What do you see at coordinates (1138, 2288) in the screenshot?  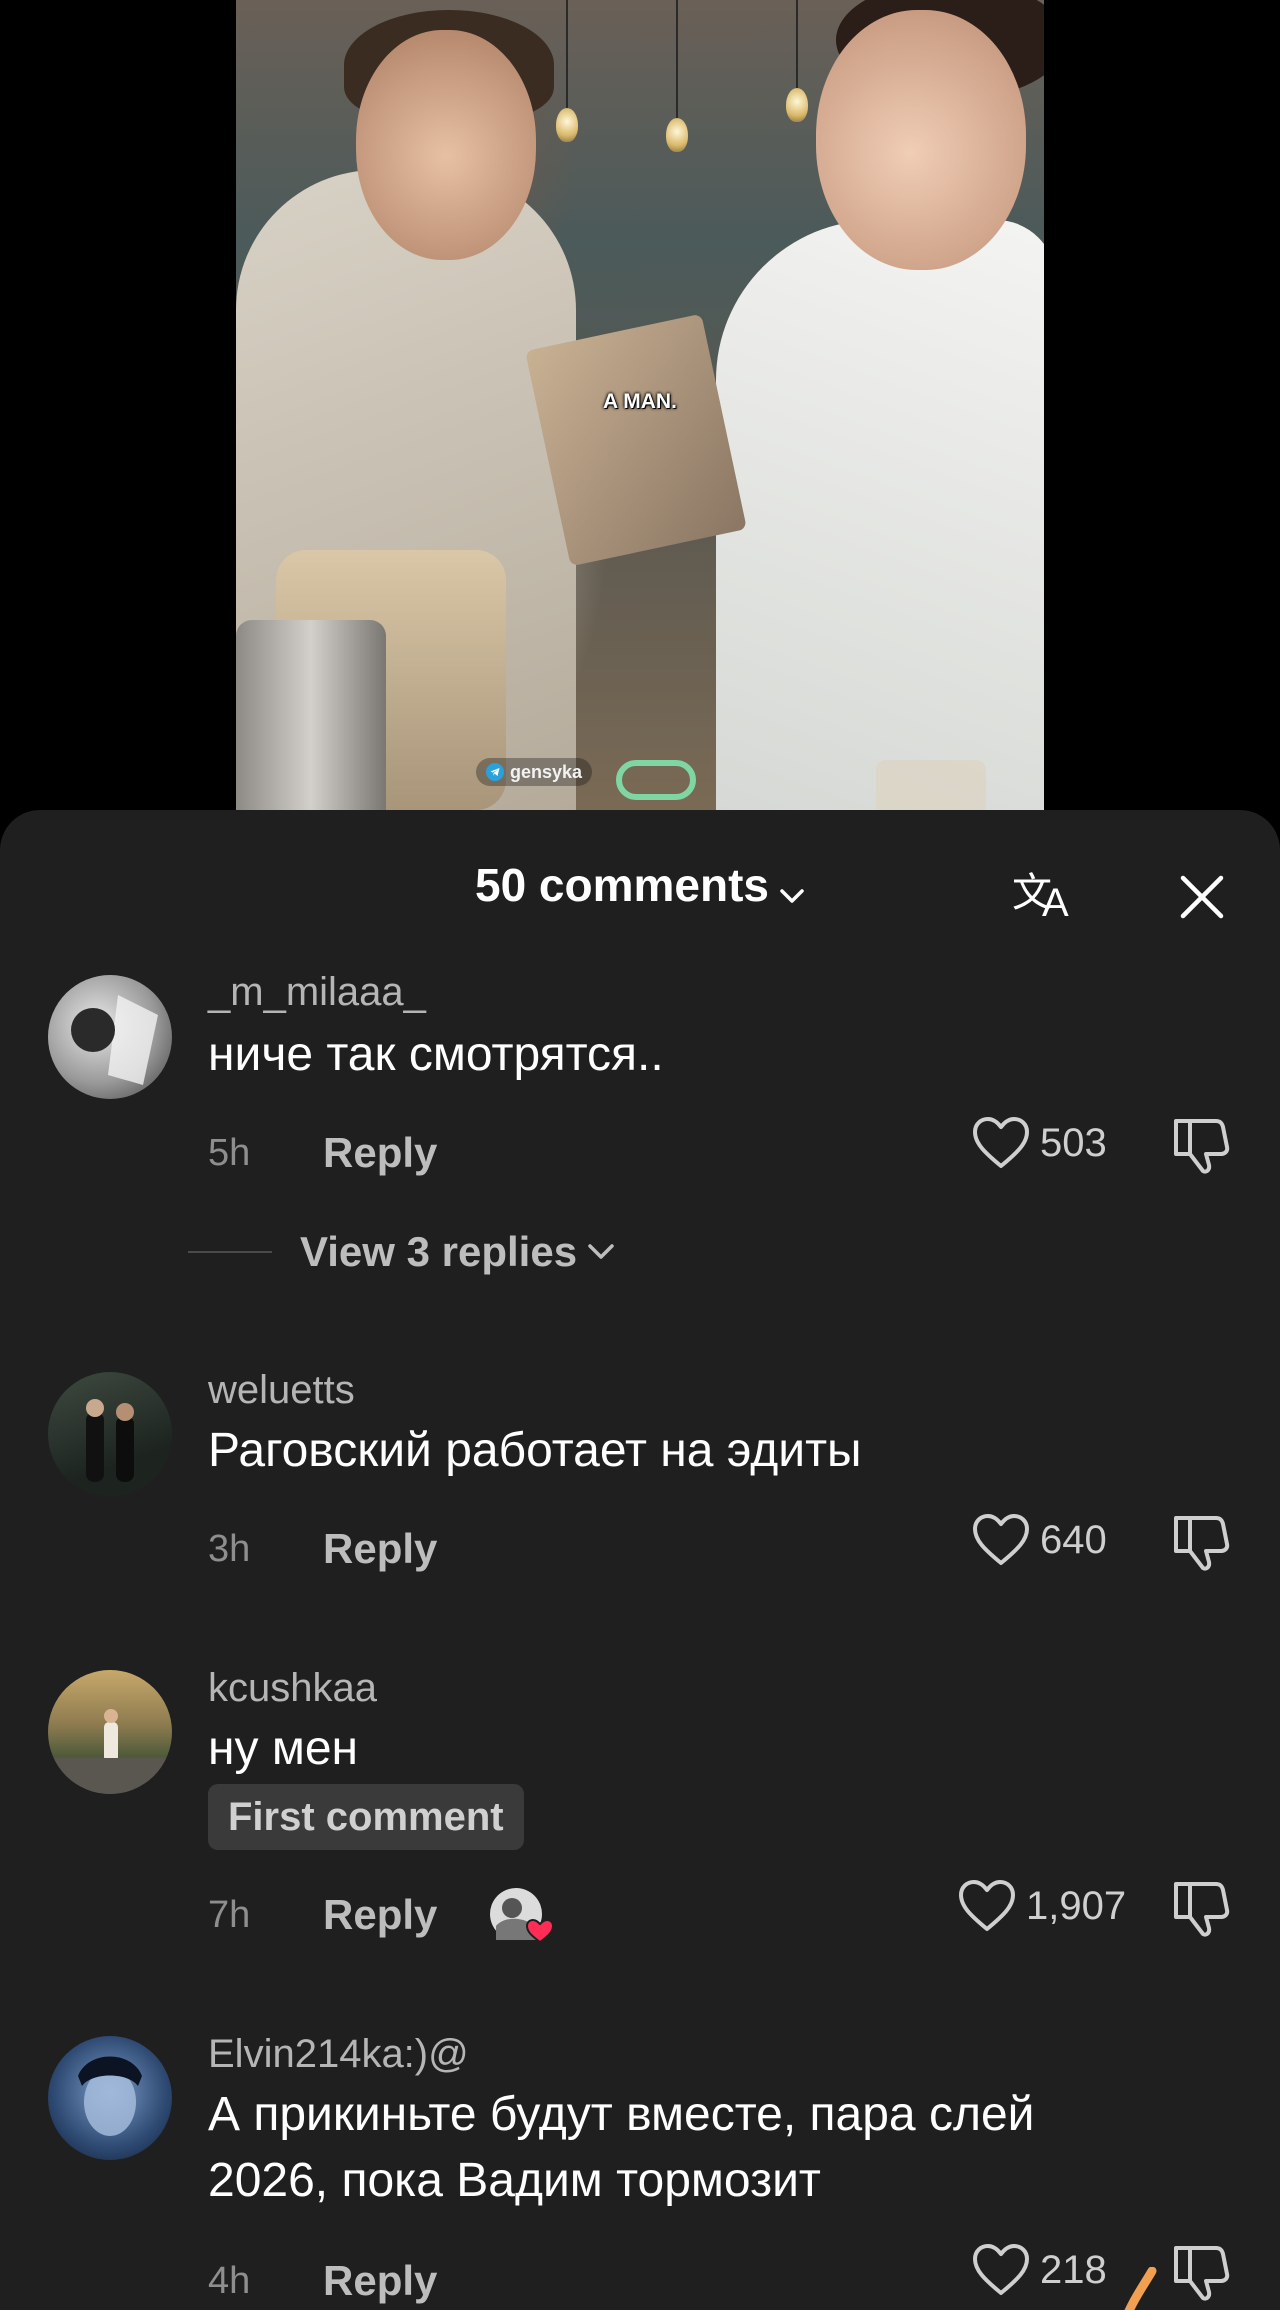 I see `brush-stroke-mark` at bounding box center [1138, 2288].